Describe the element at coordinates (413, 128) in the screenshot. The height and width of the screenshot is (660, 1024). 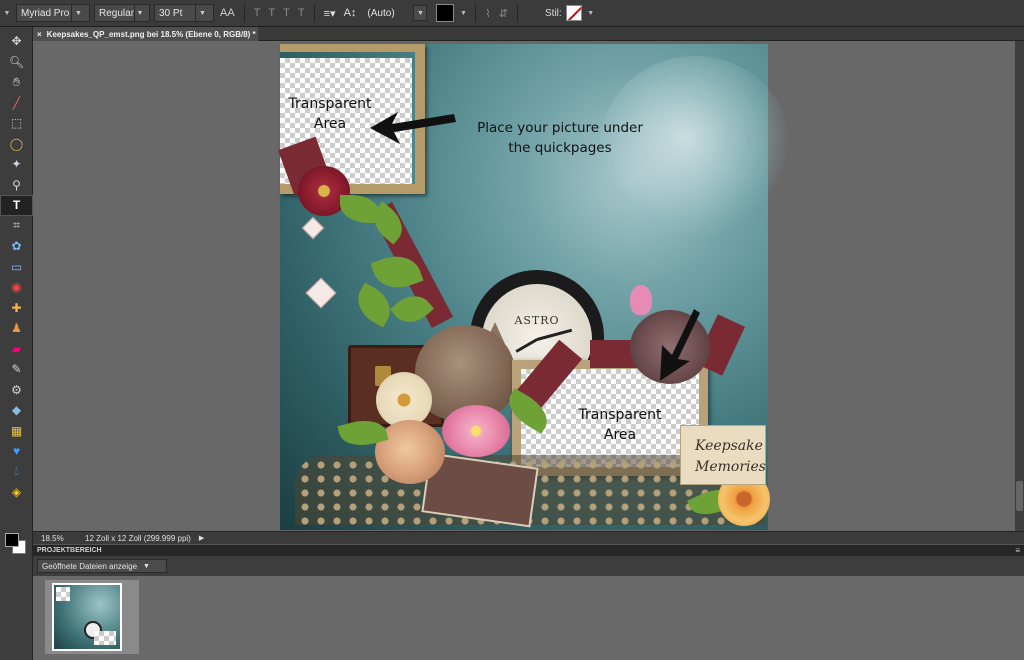
I see `arrow-pointer-left` at that location.